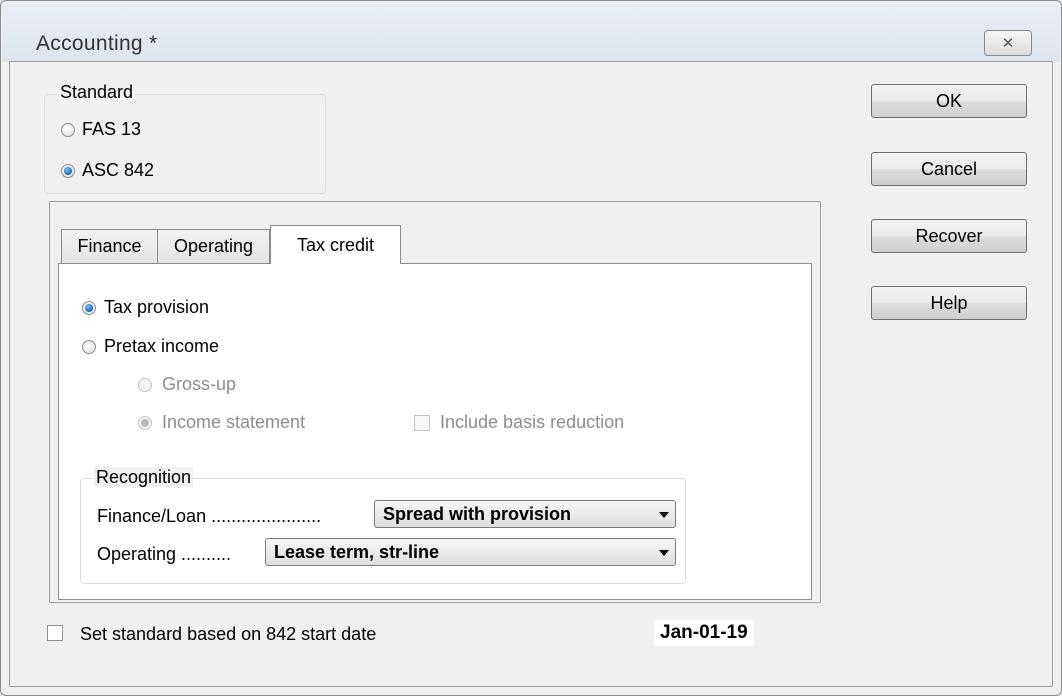  I want to click on asc842-label: ASC 842, so click(118, 170).